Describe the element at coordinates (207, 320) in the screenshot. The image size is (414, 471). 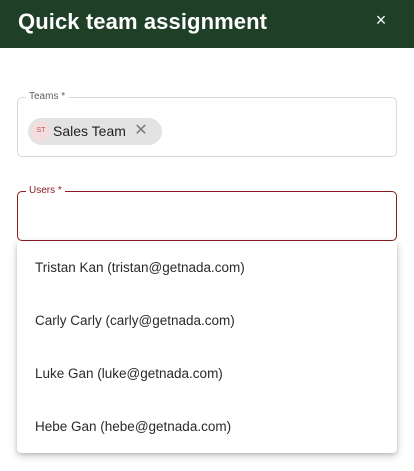
I see `user-option-carly: Carly Carly (carly@getnada.com)` at that location.